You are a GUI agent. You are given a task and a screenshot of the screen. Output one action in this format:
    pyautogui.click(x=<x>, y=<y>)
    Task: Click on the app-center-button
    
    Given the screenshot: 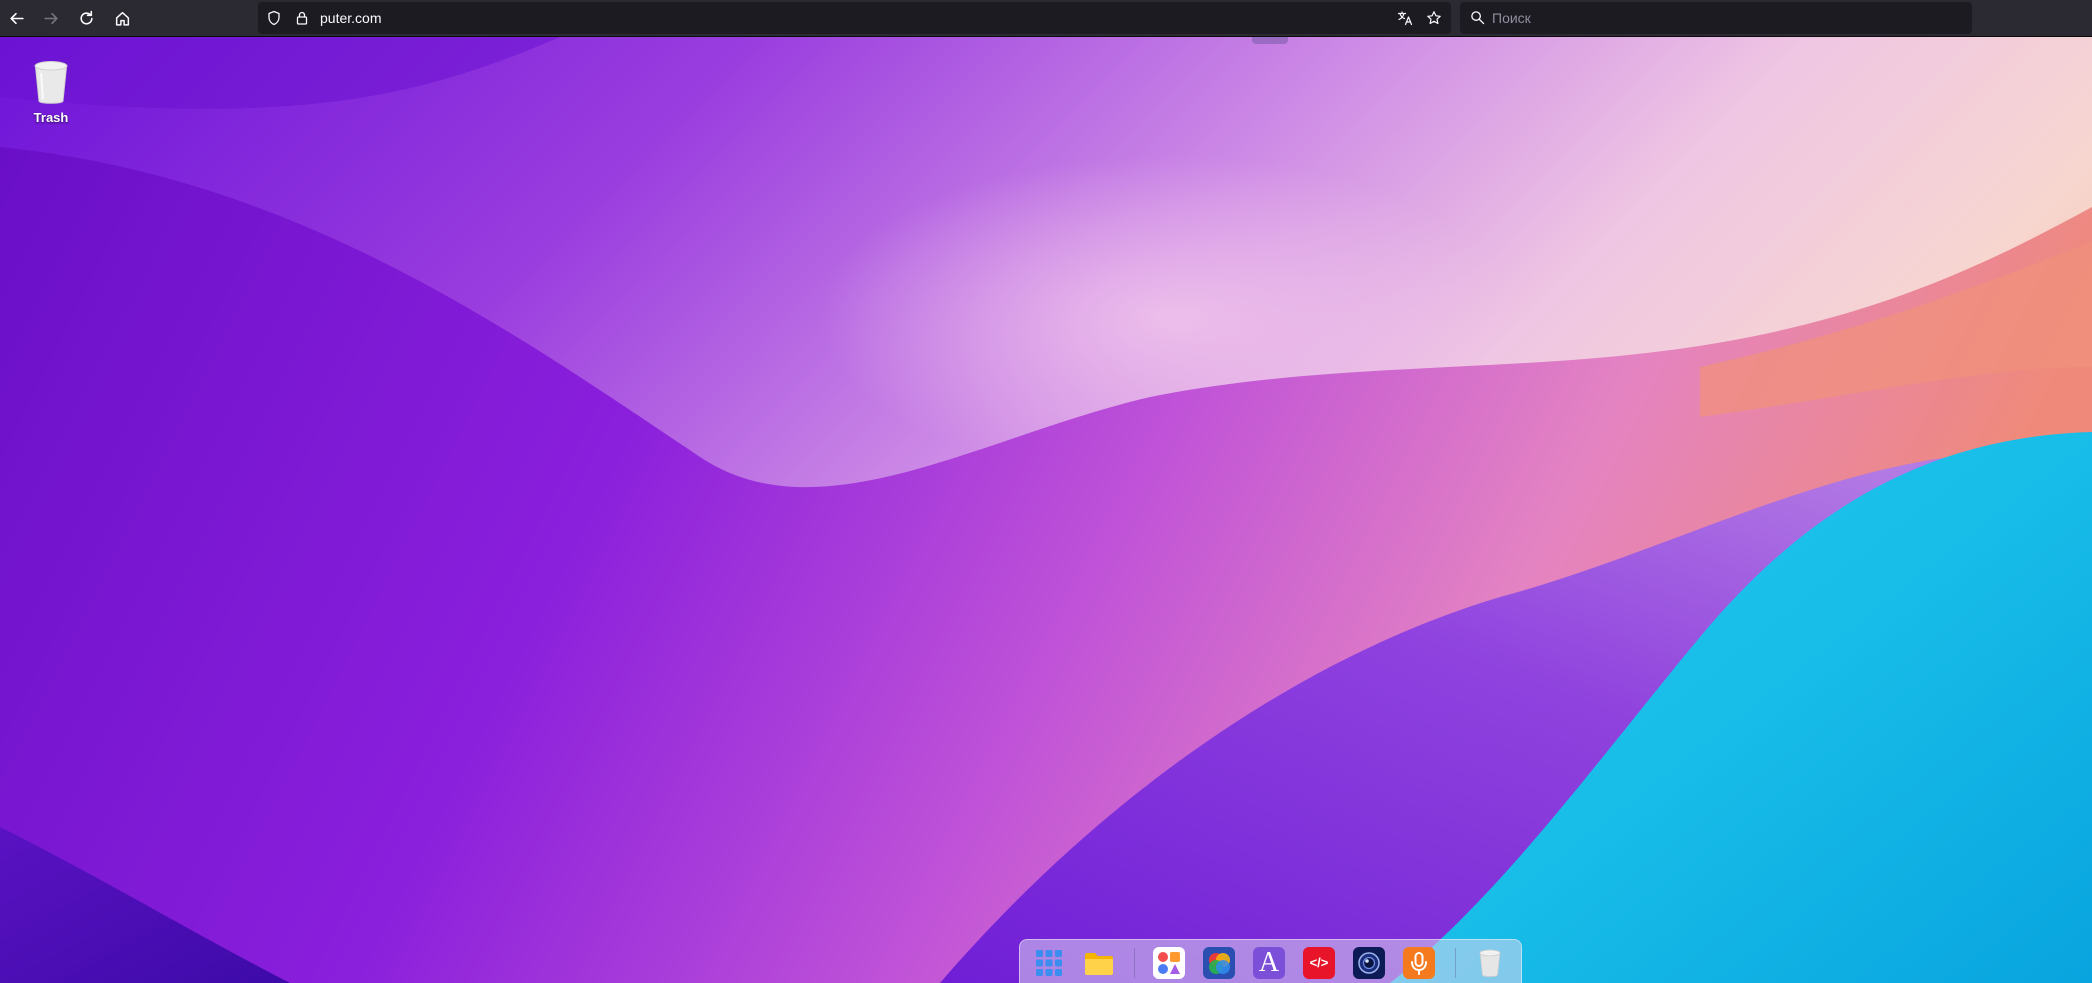 What is the action you would take?
    pyautogui.click(x=1169, y=963)
    